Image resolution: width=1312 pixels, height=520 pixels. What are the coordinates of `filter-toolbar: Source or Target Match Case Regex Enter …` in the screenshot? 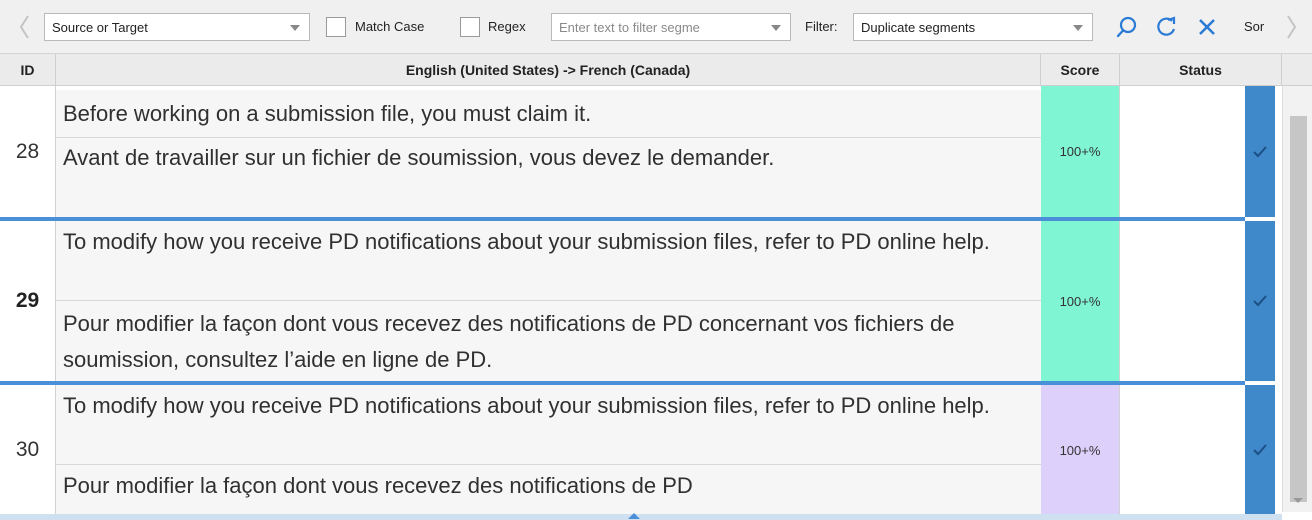 It's located at (656, 27).